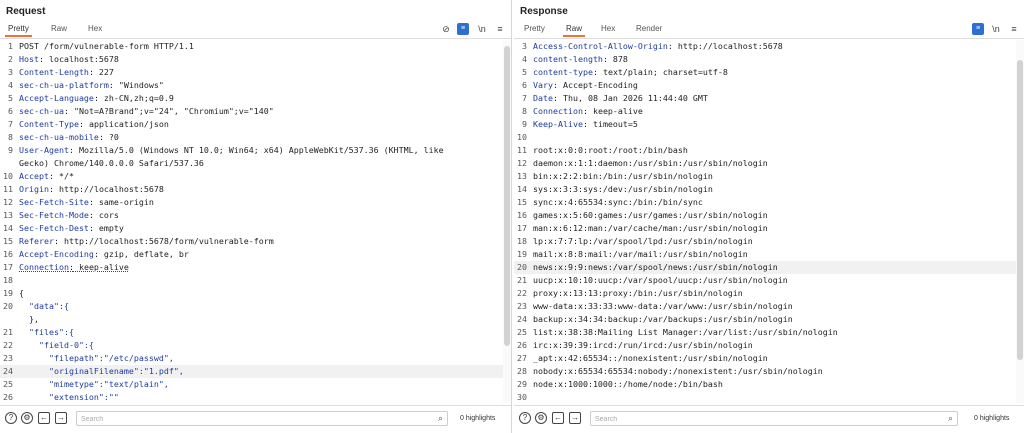 This screenshot has height=433, width=1024. Describe the element at coordinates (255, 306) in the screenshot. I see `code-line: 20 "data":{` at that location.